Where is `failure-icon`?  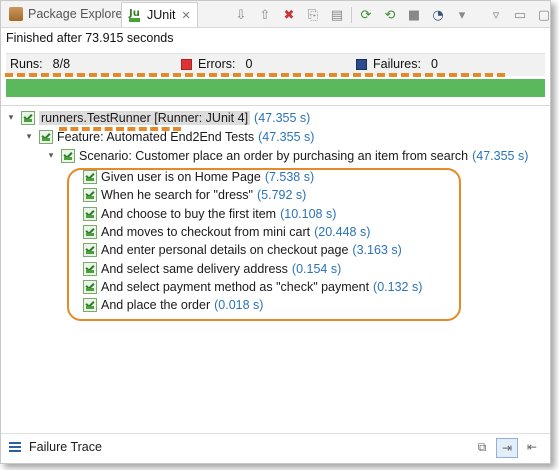 failure-icon is located at coordinates (361, 64).